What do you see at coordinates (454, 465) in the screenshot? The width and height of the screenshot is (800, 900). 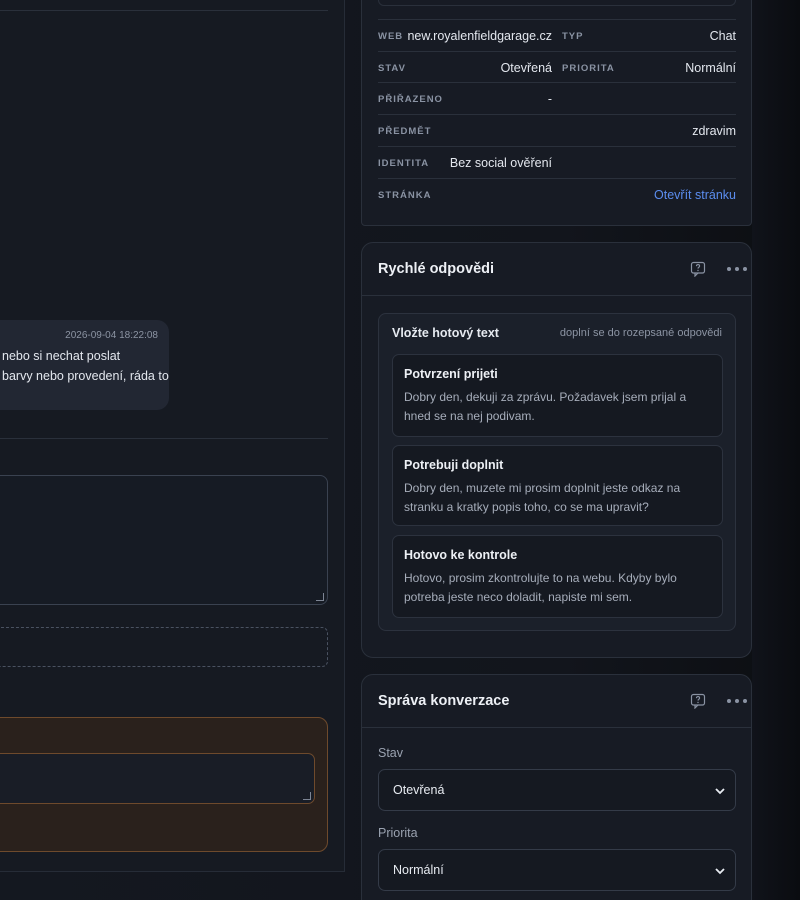 I see `quick-reply-title: Potrebuji doplnit` at bounding box center [454, 465].